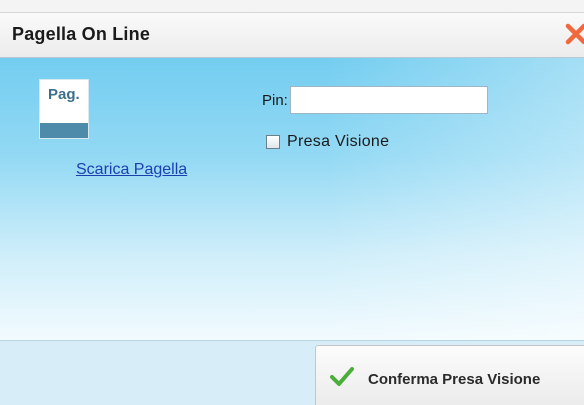  Describe the element at coordinates (64, 94) in the screenshot. I see `pagella-icon-text: Pag.` at that location.